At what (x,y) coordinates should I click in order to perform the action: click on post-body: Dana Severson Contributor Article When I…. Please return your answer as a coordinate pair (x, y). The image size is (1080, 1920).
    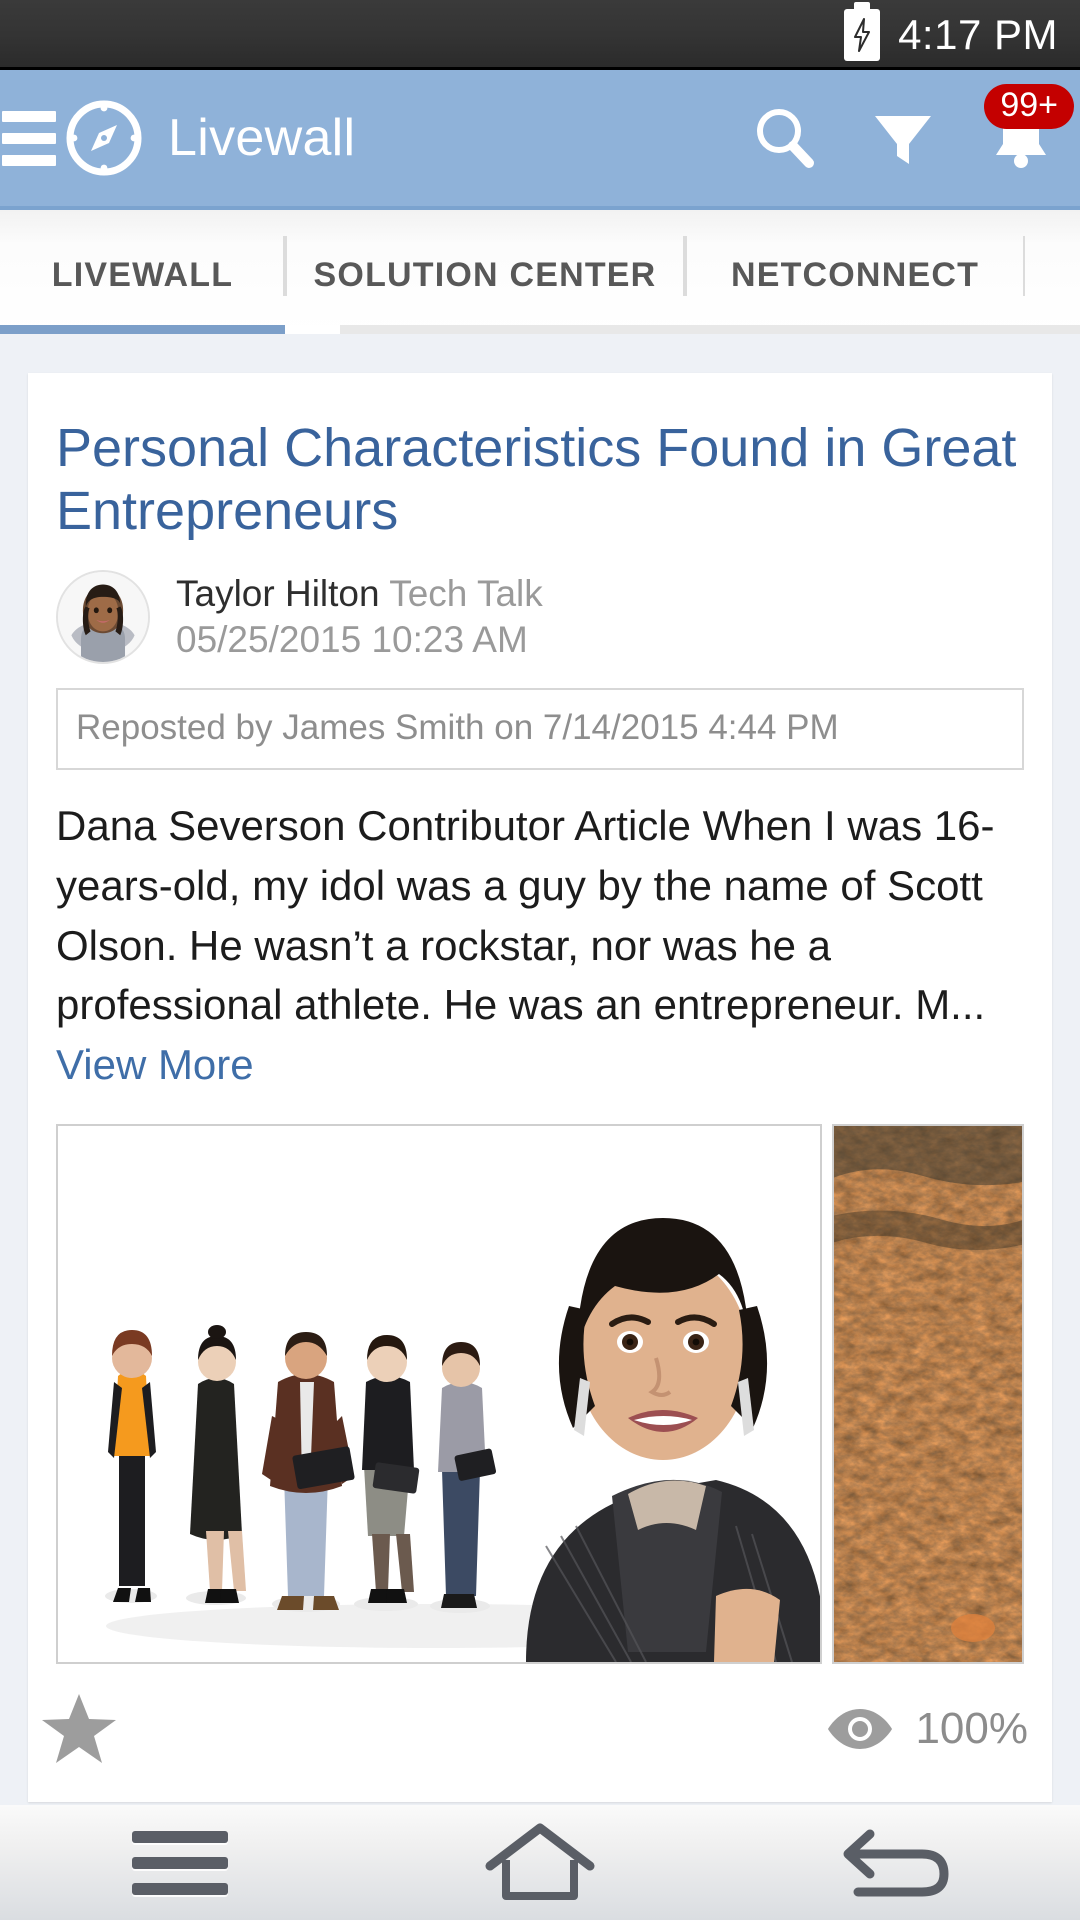
    Looking at the image, I should click on (540, 945).